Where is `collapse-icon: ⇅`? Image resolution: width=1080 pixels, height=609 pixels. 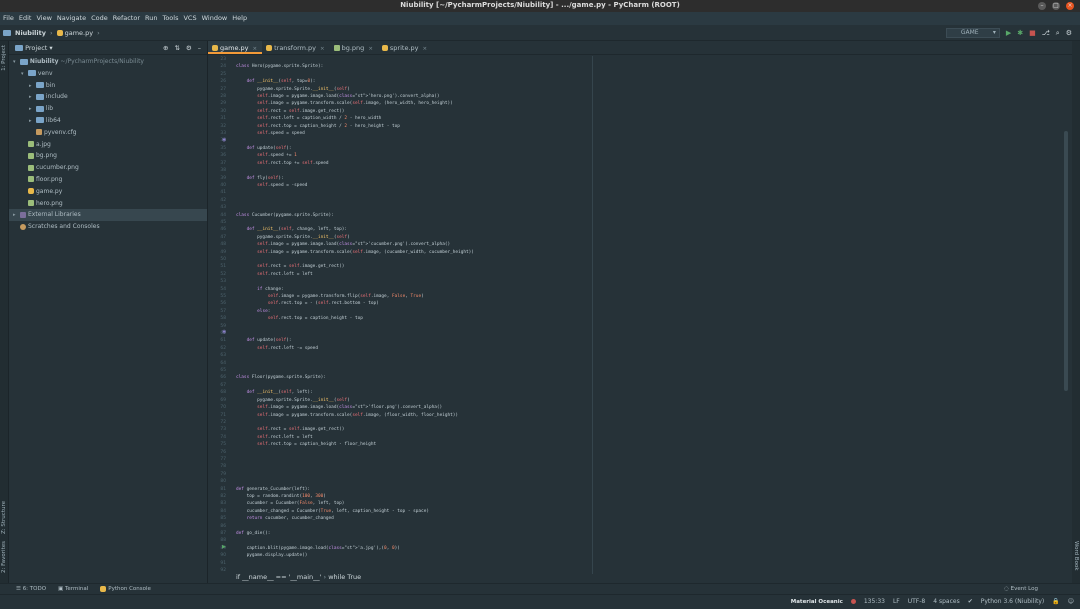
collapse-icon: ⇅ is located at coordinates (176, 48).